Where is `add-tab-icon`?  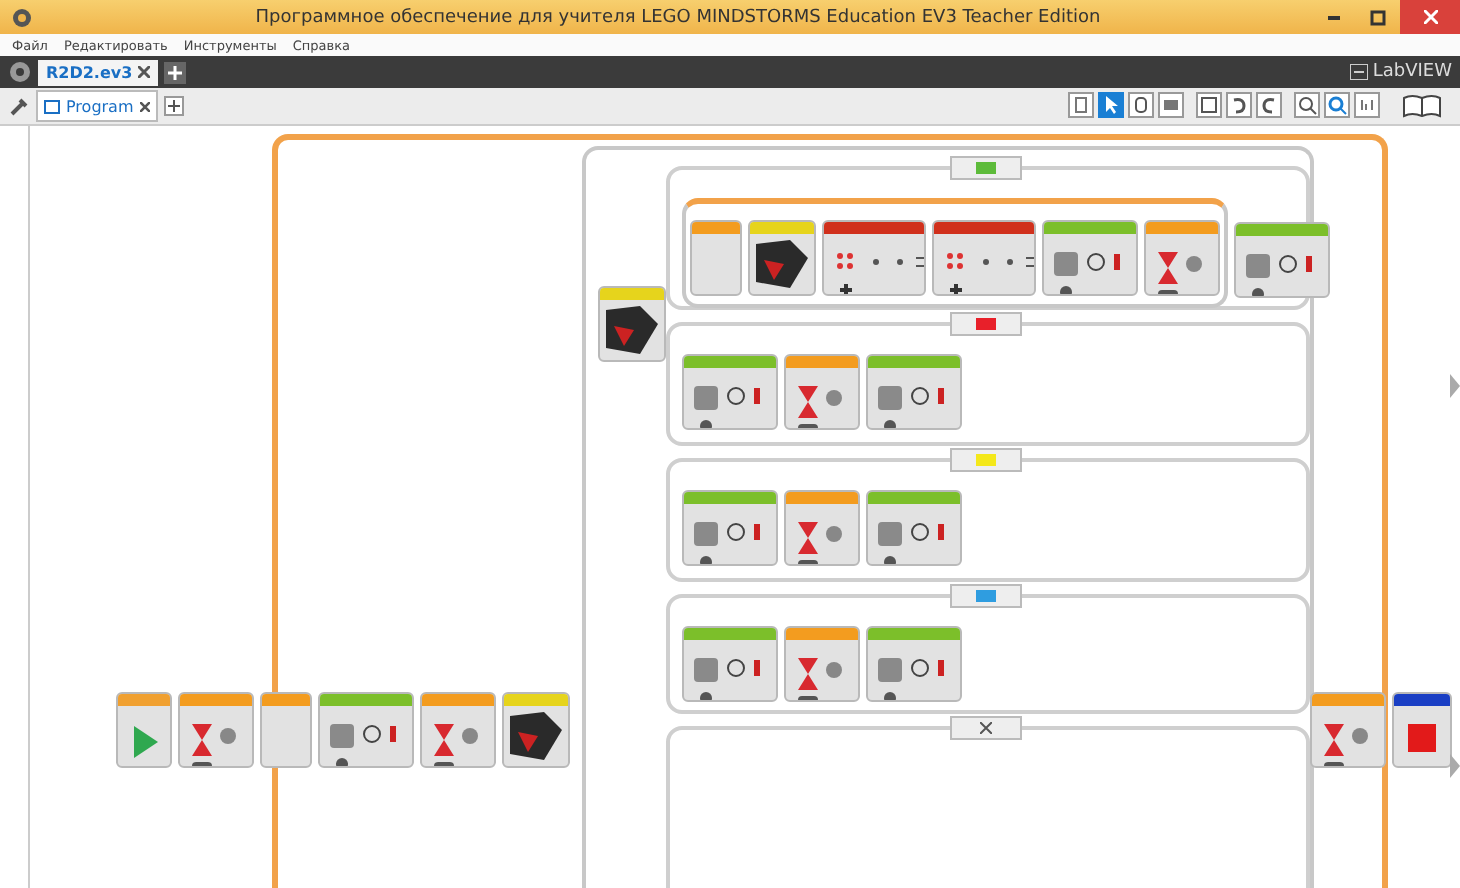 add-tab-icon is located at coordinates (173, 106).